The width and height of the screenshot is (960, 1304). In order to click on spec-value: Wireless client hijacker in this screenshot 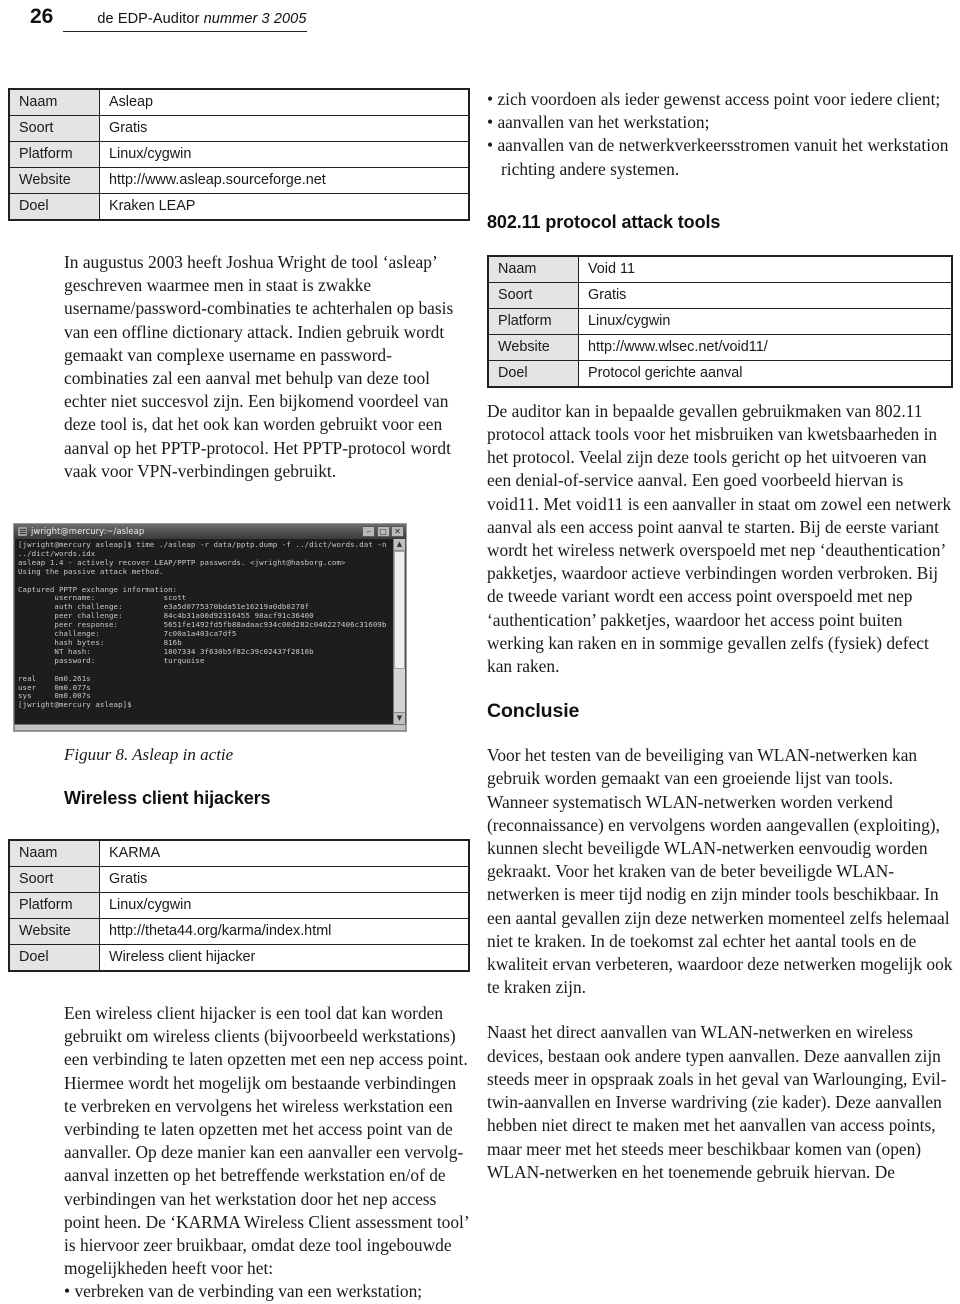, I will do `click(284, 958)`.